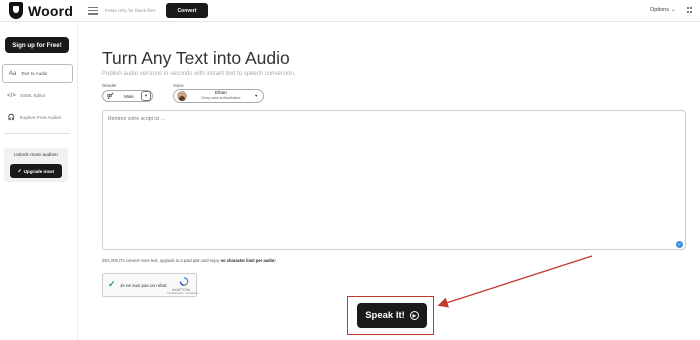 The image size is (700, 340). What do you see at coordinates (16, 10) in the screenshot?
I see `woord-logo-icon` at bounding box center [16, 10].